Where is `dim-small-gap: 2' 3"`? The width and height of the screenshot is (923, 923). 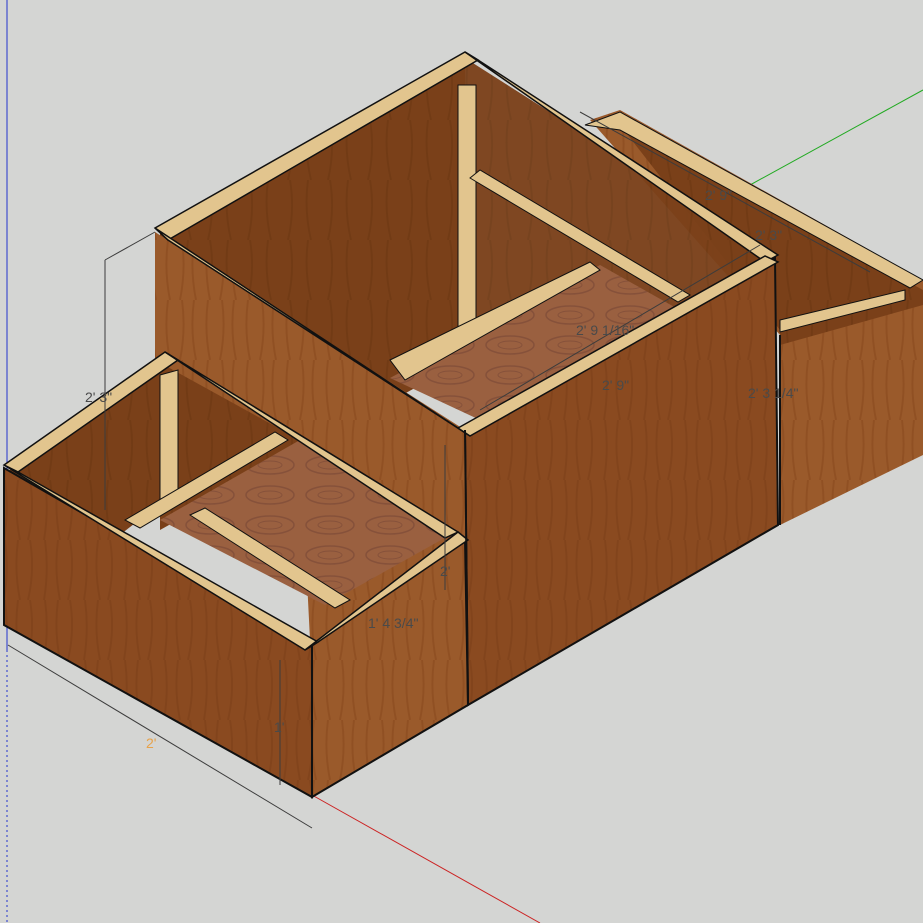 dim-small-gap: 2' 3" is located at coordinates (768, 235).